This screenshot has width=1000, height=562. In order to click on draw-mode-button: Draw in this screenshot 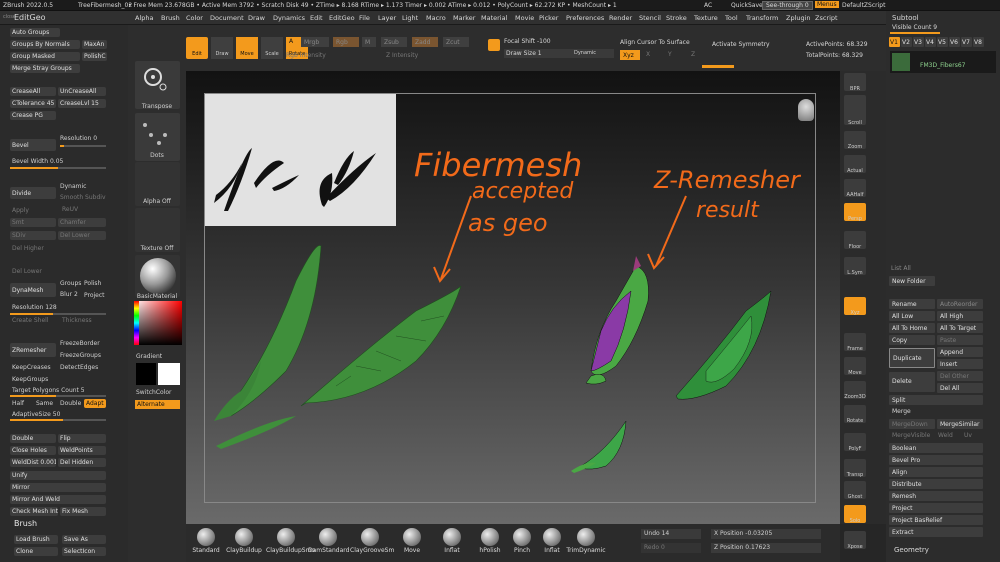, I will do `click(222, 48)`.